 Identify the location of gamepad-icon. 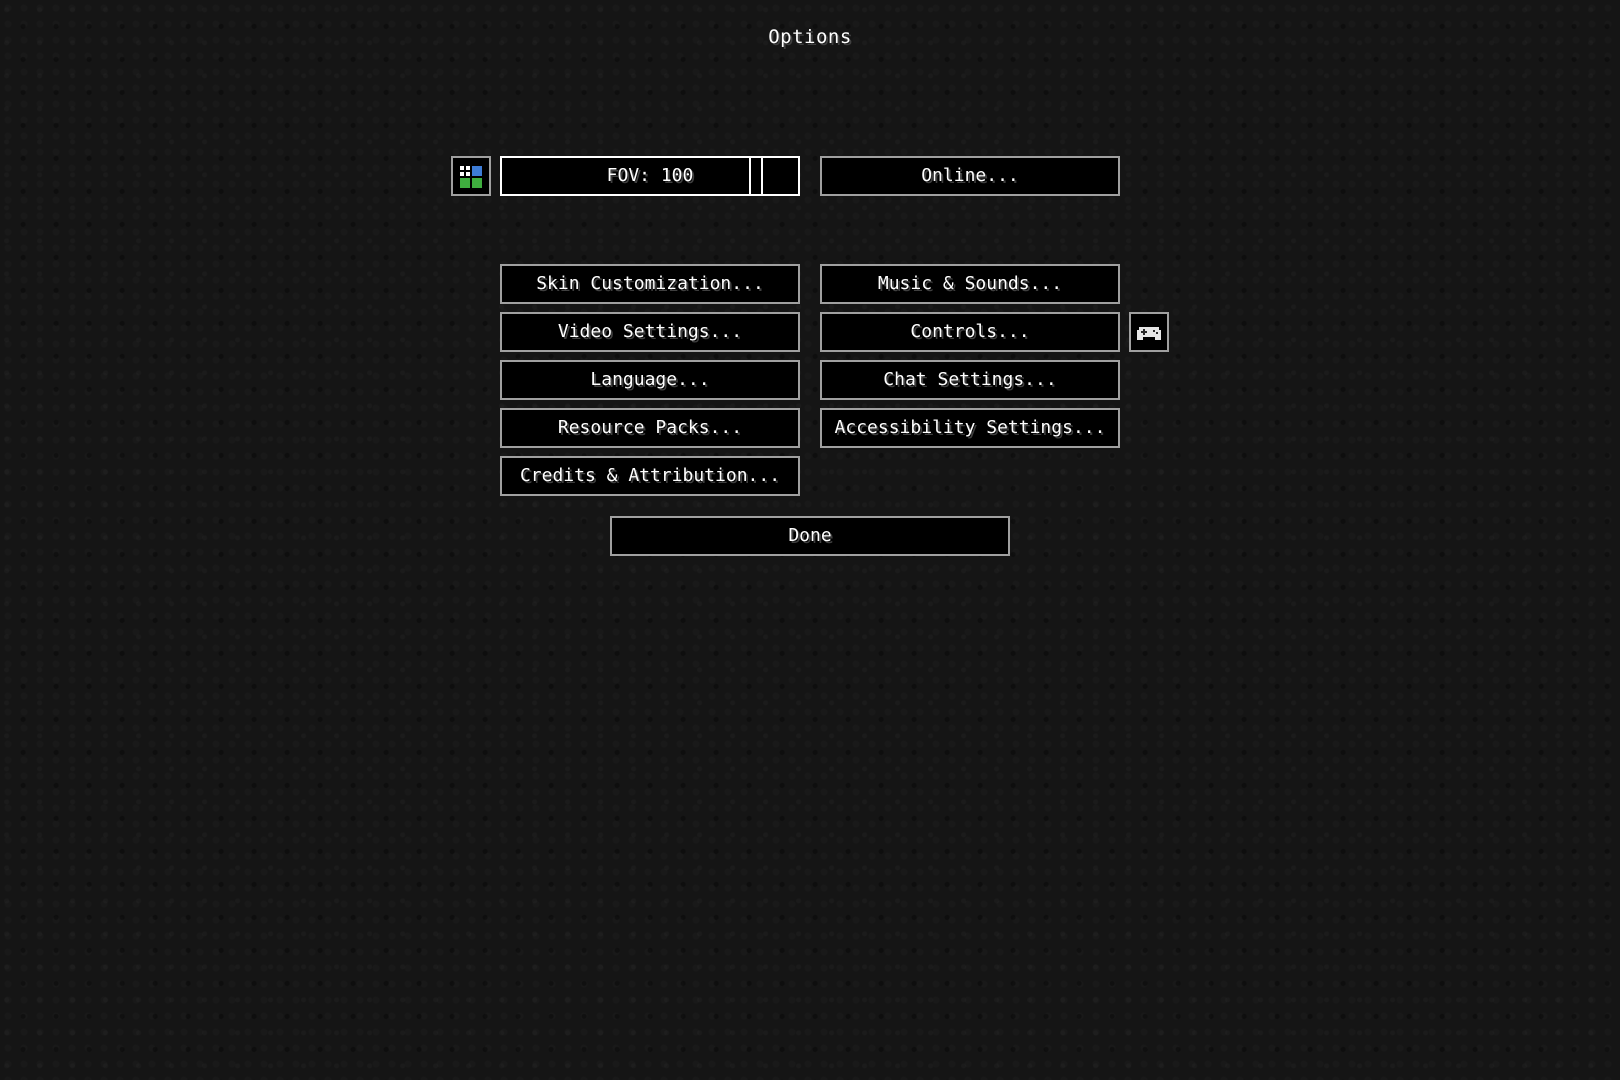
(1149, 333).